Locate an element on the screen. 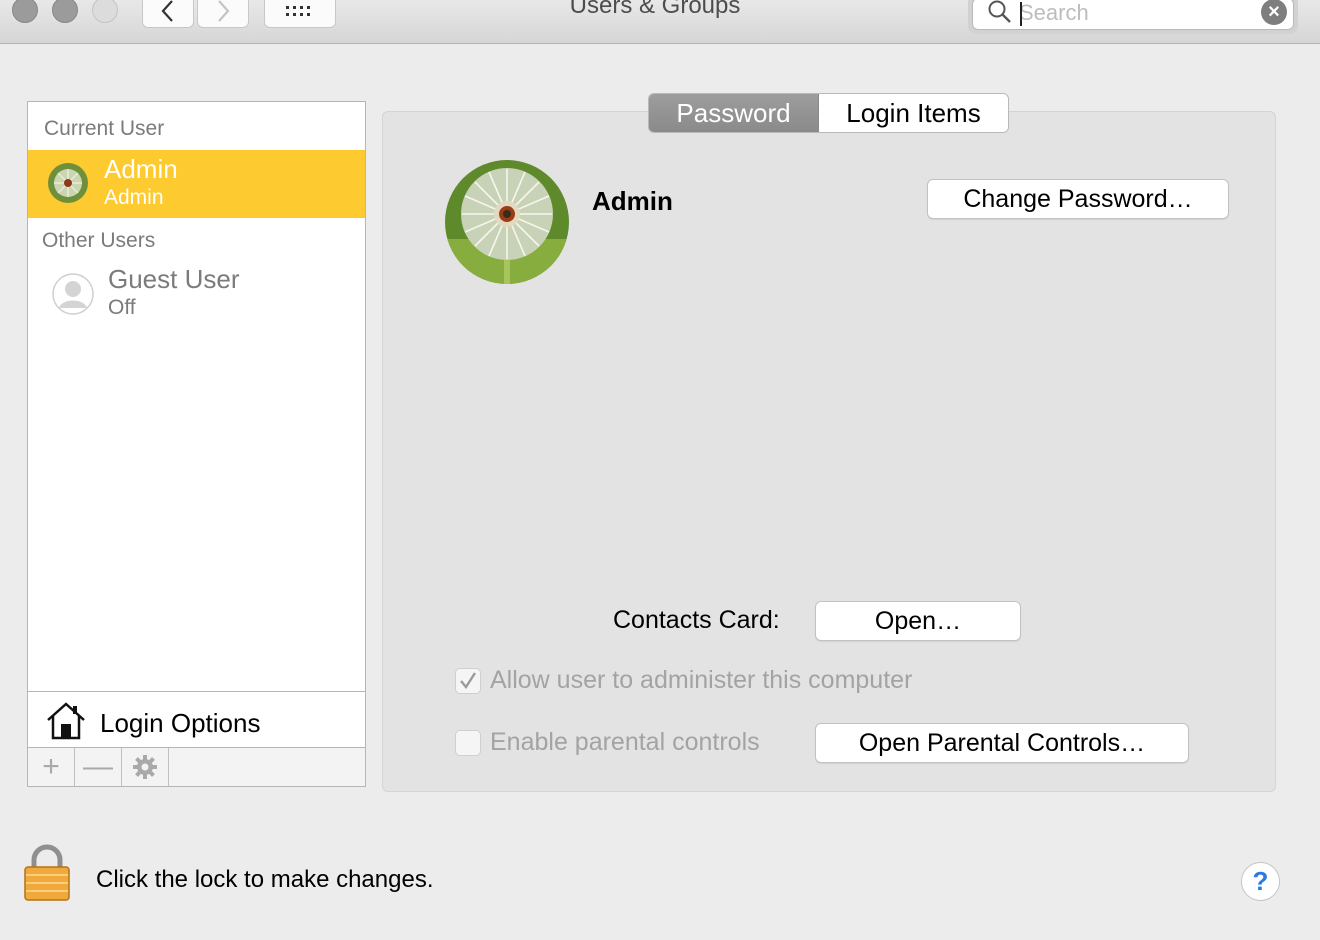 The height and width of the screenshot is (940, 1320). back-button is located at coordinates (168, 14).